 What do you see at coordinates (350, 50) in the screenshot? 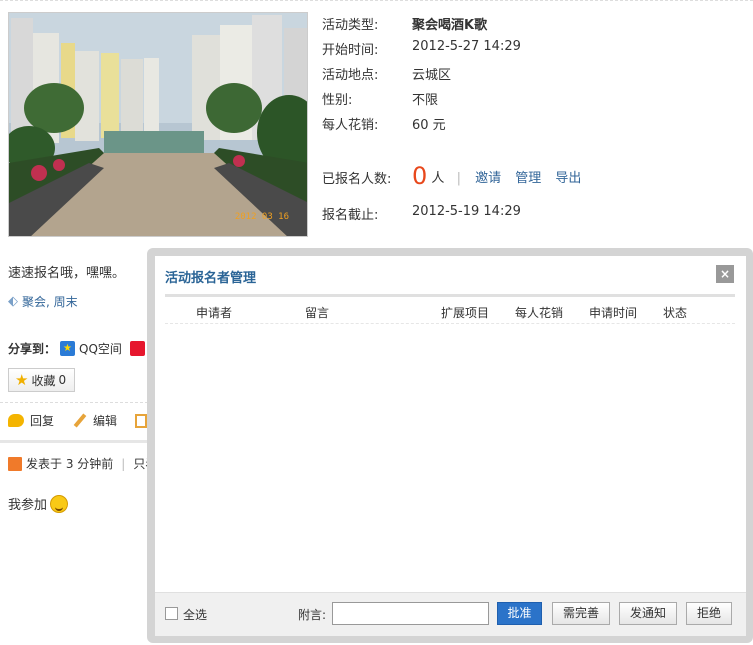
I see `start-label: 开始时间:` at bounding box center [350, 50].